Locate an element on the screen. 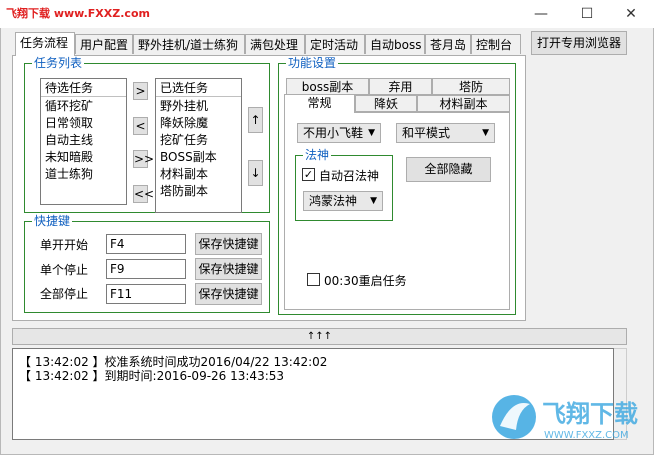  feature-settings-title: 功能设置 is located at coordinates (312, 63).